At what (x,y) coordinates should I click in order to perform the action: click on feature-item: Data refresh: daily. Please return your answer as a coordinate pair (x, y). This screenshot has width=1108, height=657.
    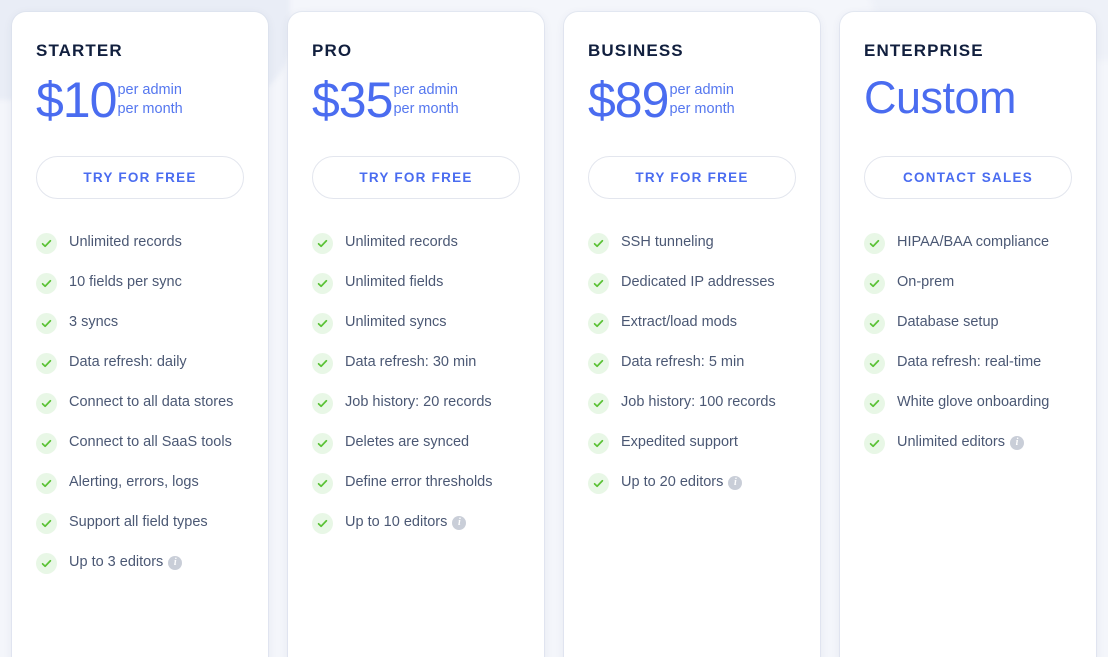
    Looking at the image, I should click on (140, 363).